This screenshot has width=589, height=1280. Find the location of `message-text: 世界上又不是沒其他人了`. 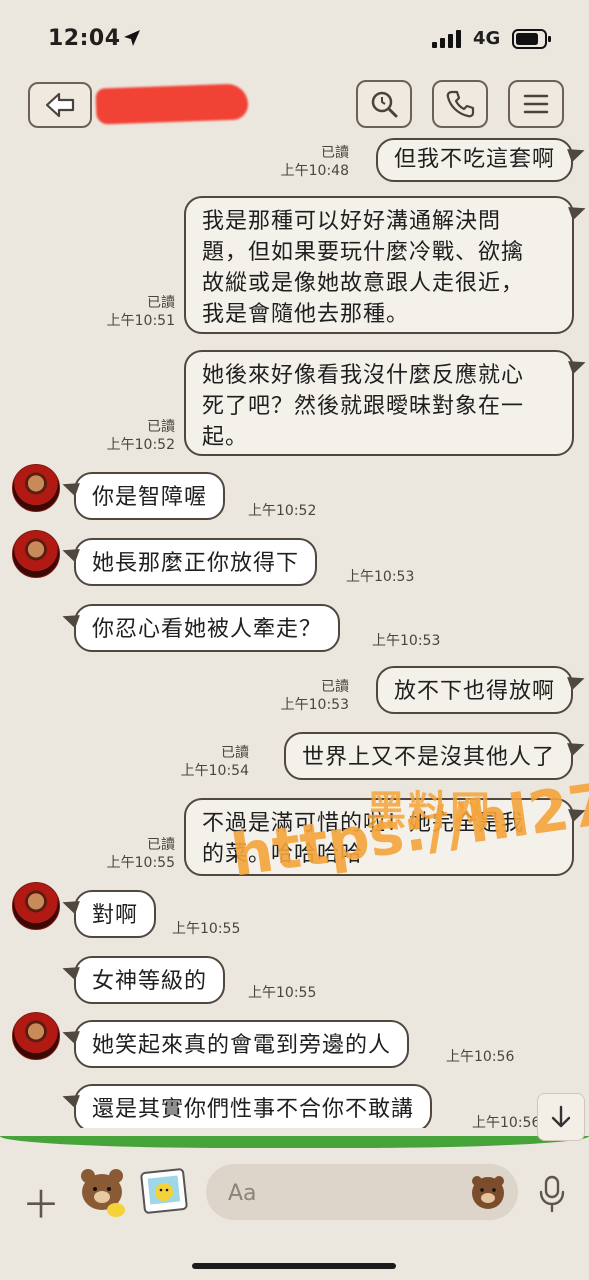

message-text: 世界上又不是沒其他人了 is located at coordinates (428, 757).